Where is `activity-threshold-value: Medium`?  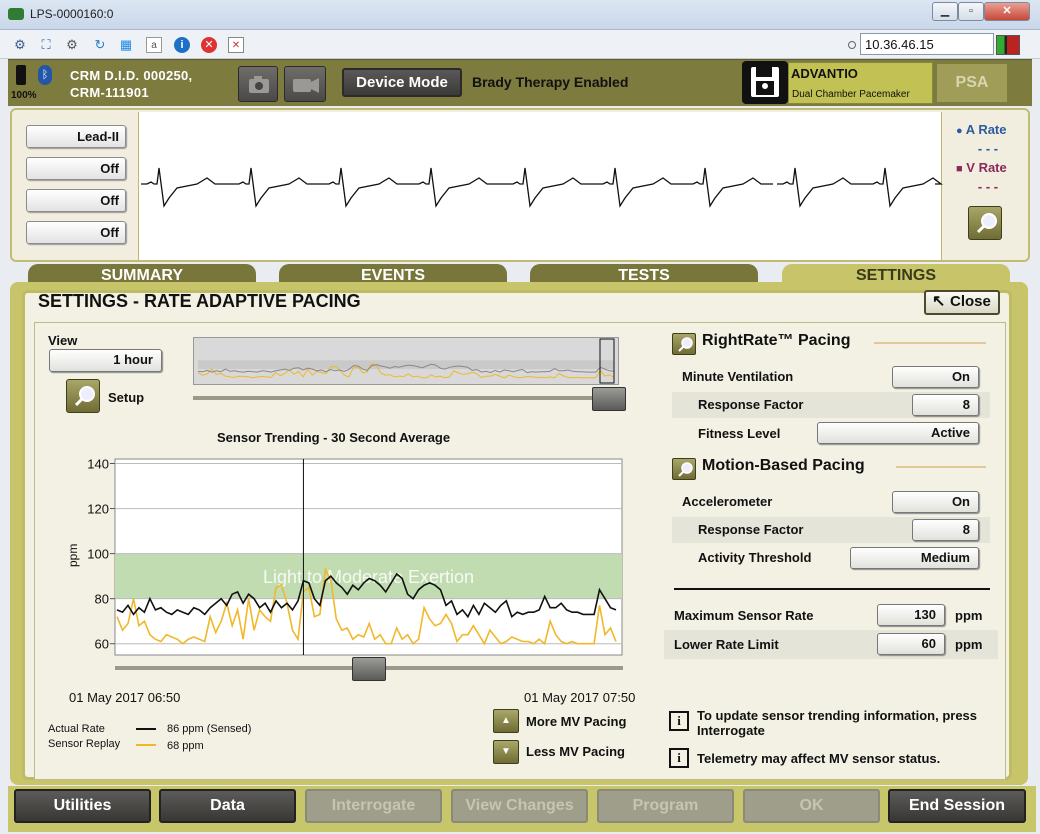 activity-threshold-value: Medium is located at coordinates (914, 558).